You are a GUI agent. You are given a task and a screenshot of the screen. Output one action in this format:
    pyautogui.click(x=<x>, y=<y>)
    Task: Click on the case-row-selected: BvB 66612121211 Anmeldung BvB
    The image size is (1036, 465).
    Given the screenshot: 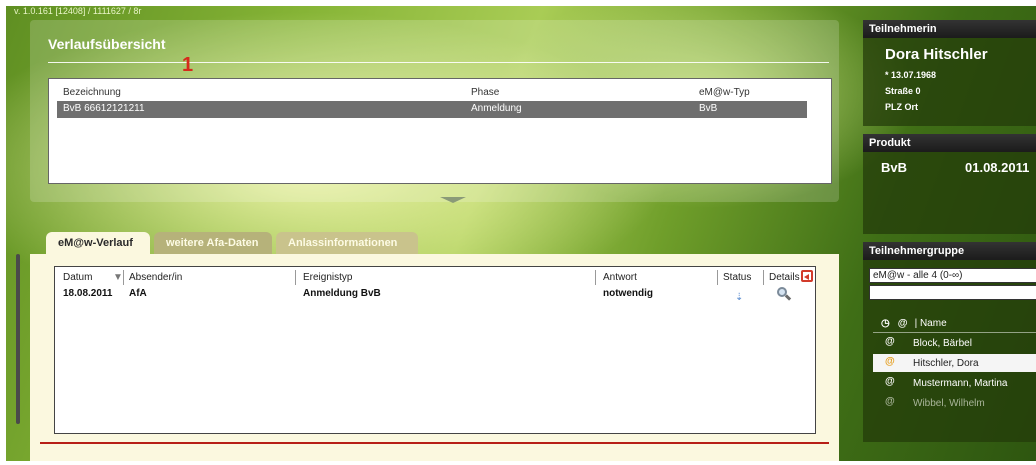 What is the action you would take?
    pyautogui.click(x=432, y=109)
    